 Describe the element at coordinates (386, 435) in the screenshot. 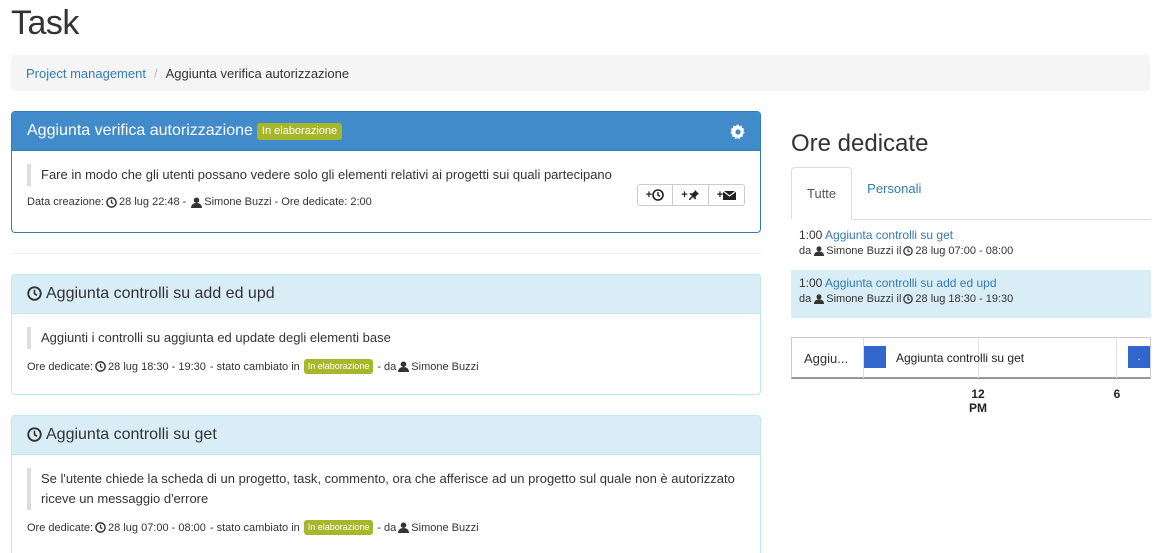

I see `activity-heading: Aggiunta controlli su get` at that location.